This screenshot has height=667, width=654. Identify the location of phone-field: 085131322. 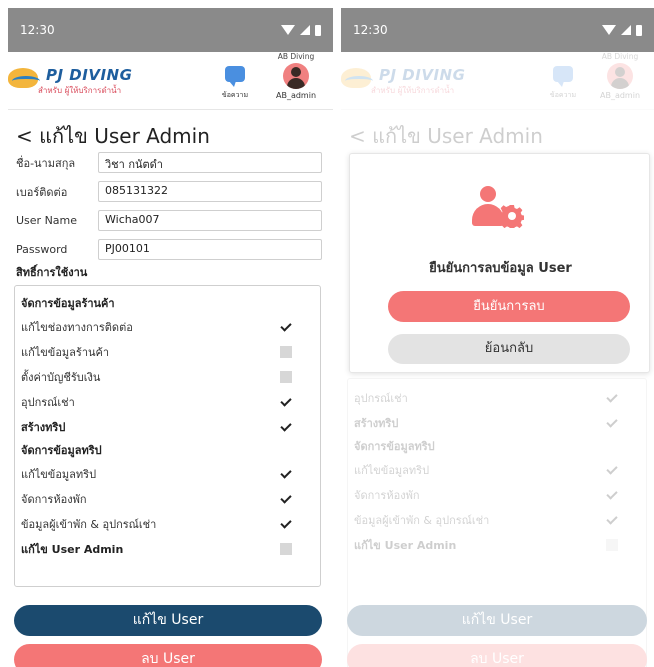
(210, 191).